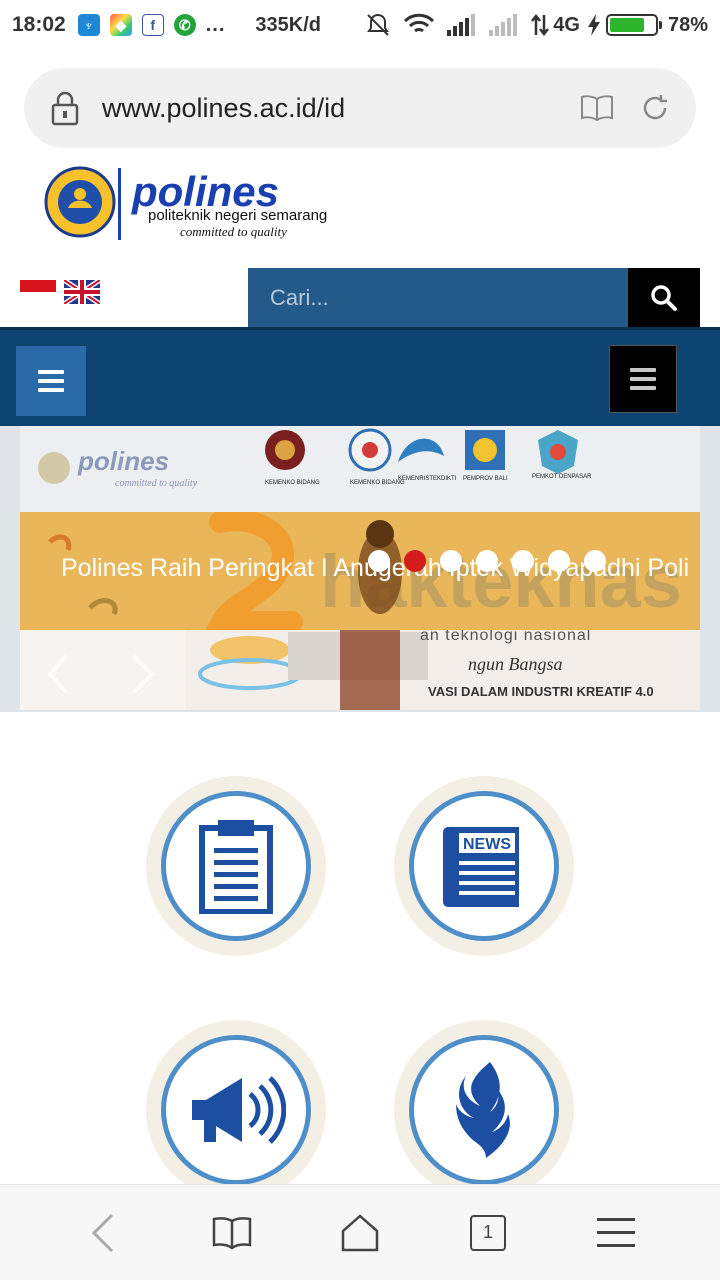 This screenshot has height=1280, width=720. What do you see at coordinates (152, 25) in the screenshot?
I see `facebook-icon: f` at bounding box center [152, 25].